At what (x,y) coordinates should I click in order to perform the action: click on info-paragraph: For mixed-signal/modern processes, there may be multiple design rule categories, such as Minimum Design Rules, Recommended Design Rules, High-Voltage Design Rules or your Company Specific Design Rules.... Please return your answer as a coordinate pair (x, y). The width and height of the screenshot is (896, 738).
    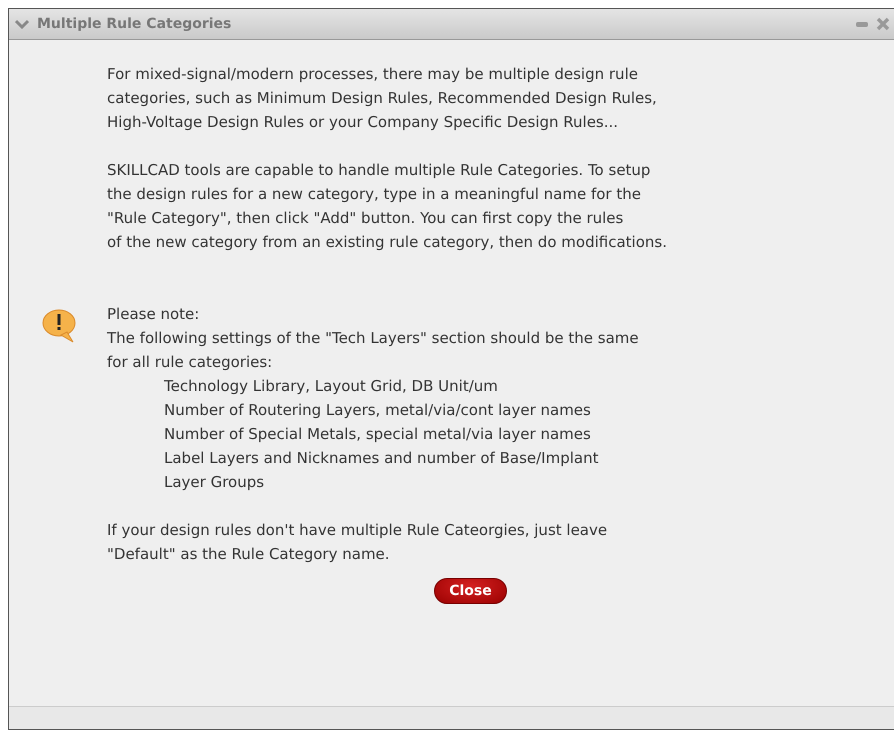
    Looking at the image, I should click on (382, 98).